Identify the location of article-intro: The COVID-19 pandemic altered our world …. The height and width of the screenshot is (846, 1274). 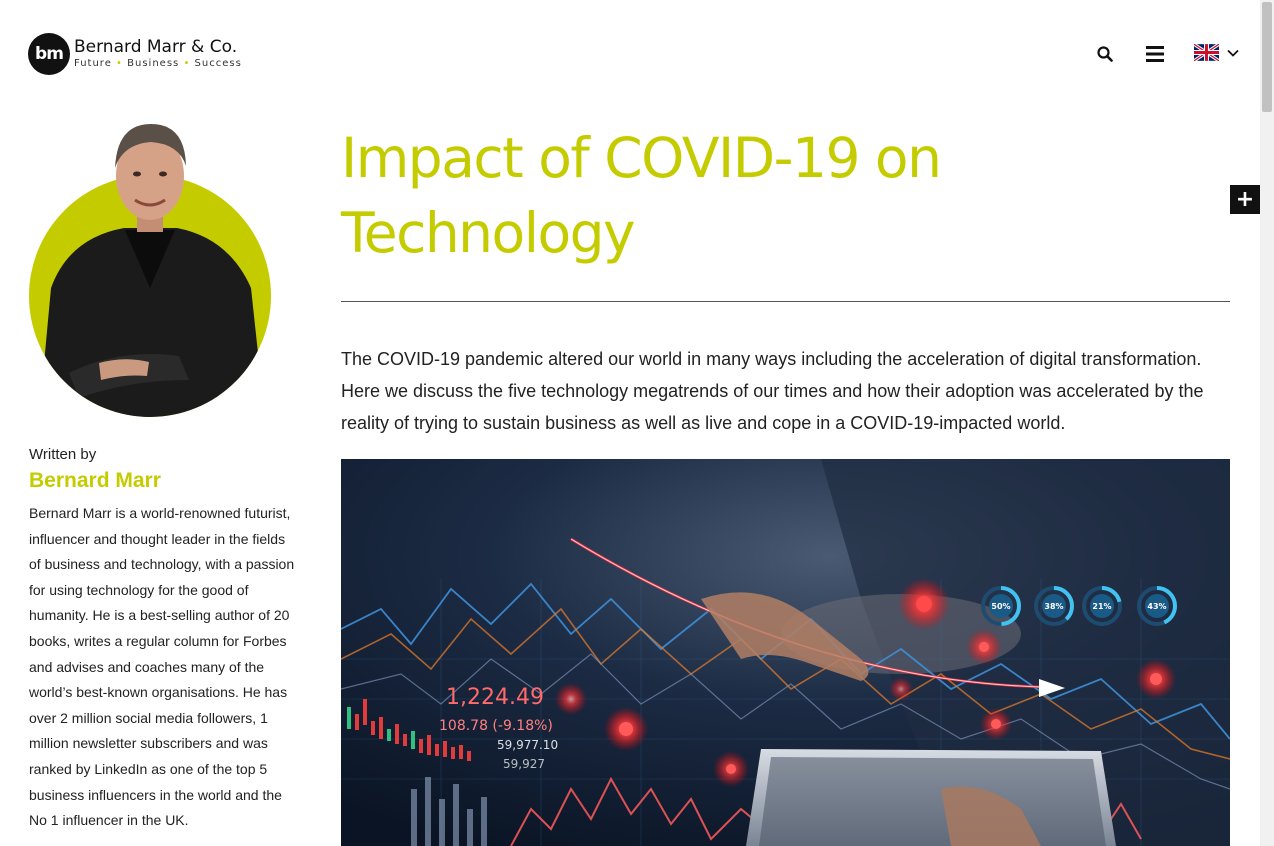
(772, 391).